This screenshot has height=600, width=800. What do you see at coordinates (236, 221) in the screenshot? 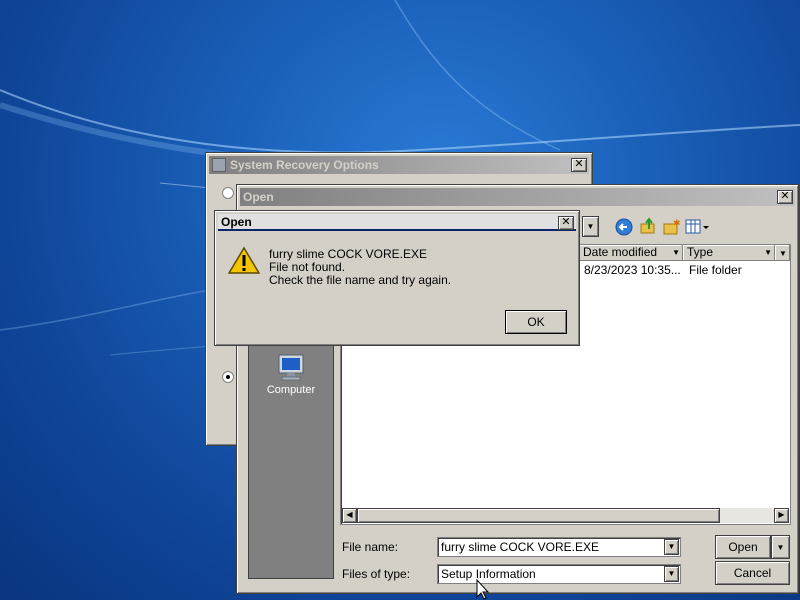
I see `msgbox-title: Open` at bounding box center [236, 221].